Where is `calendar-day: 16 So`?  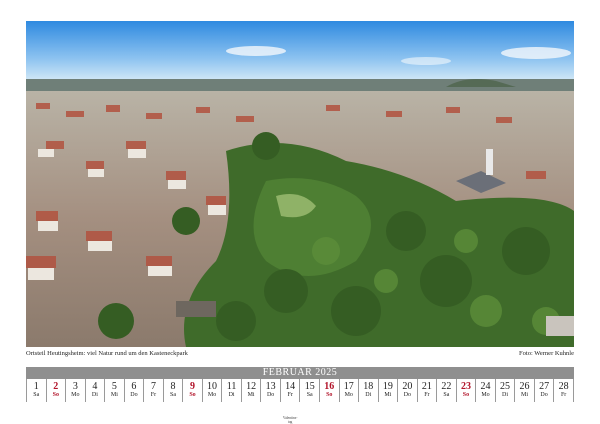 calendar-day: 16 So is located at coordinates (330, 390).